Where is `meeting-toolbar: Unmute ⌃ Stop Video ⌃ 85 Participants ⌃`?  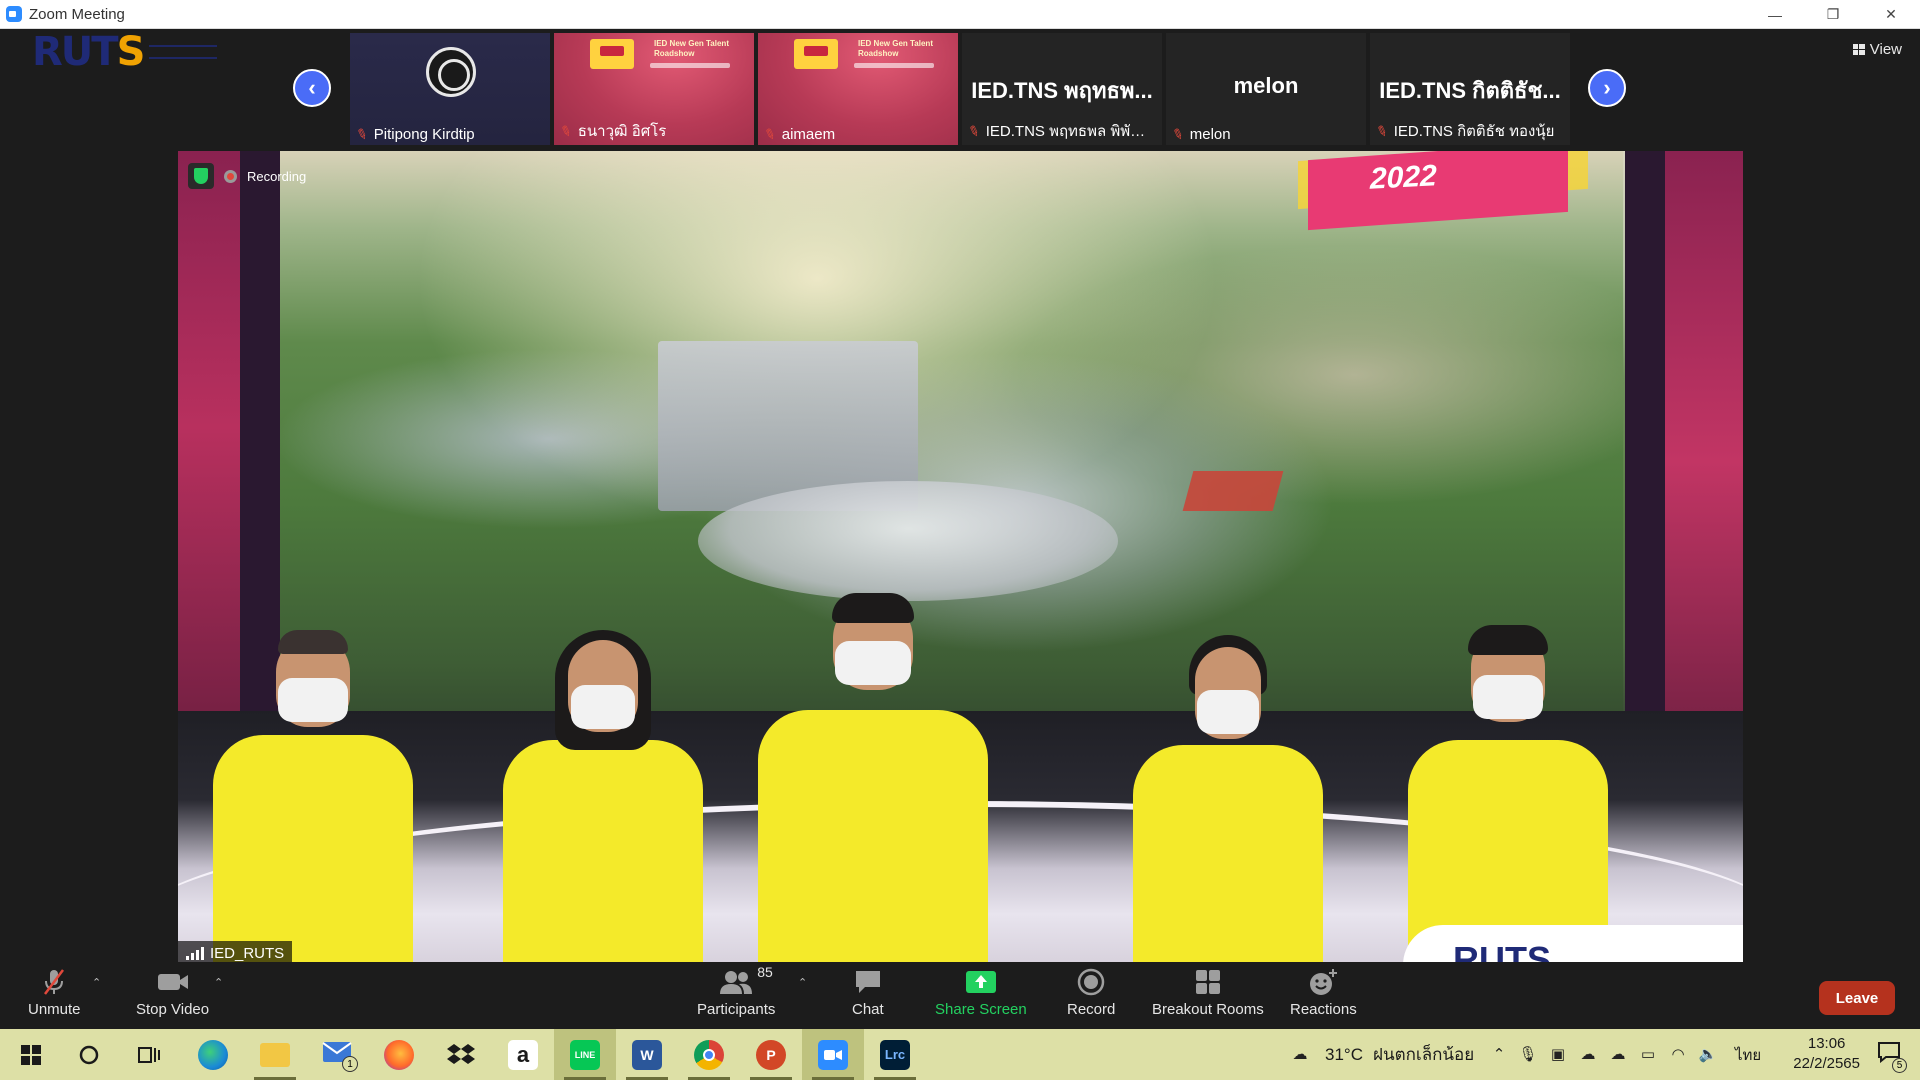
meeting-toolbar: Unmute ⌃ Stop Video ⌃ 85 Participants ⌃ is located at coordinates (960, 995).